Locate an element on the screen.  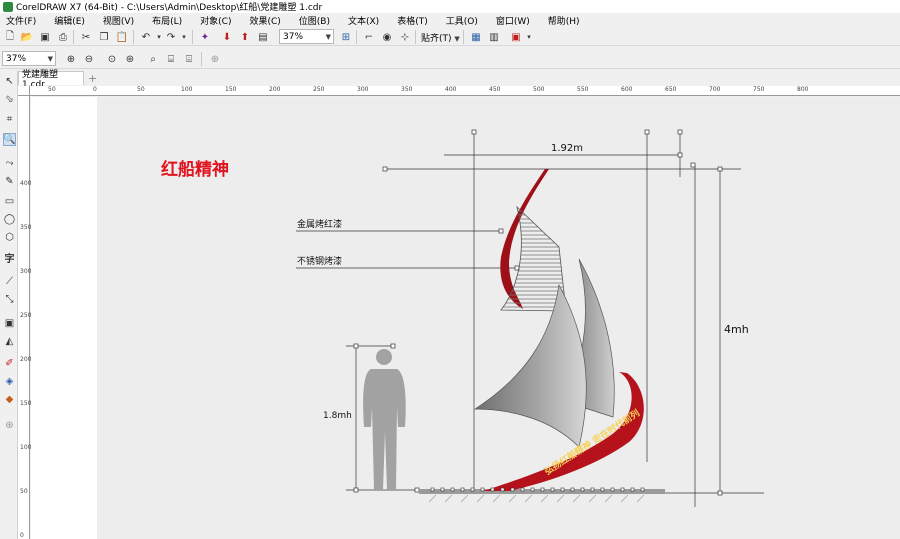
menu-tools: 工具(O) is located at coordinates (462, 20).